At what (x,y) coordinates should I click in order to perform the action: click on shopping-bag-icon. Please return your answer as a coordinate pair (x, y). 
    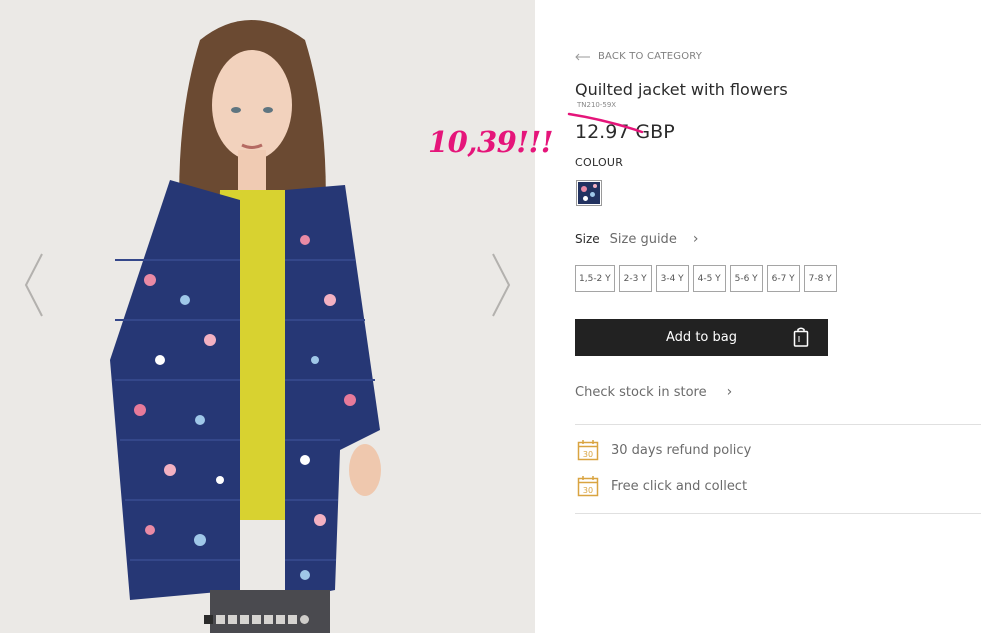
    Looking at the image, I should click on (801, 337).